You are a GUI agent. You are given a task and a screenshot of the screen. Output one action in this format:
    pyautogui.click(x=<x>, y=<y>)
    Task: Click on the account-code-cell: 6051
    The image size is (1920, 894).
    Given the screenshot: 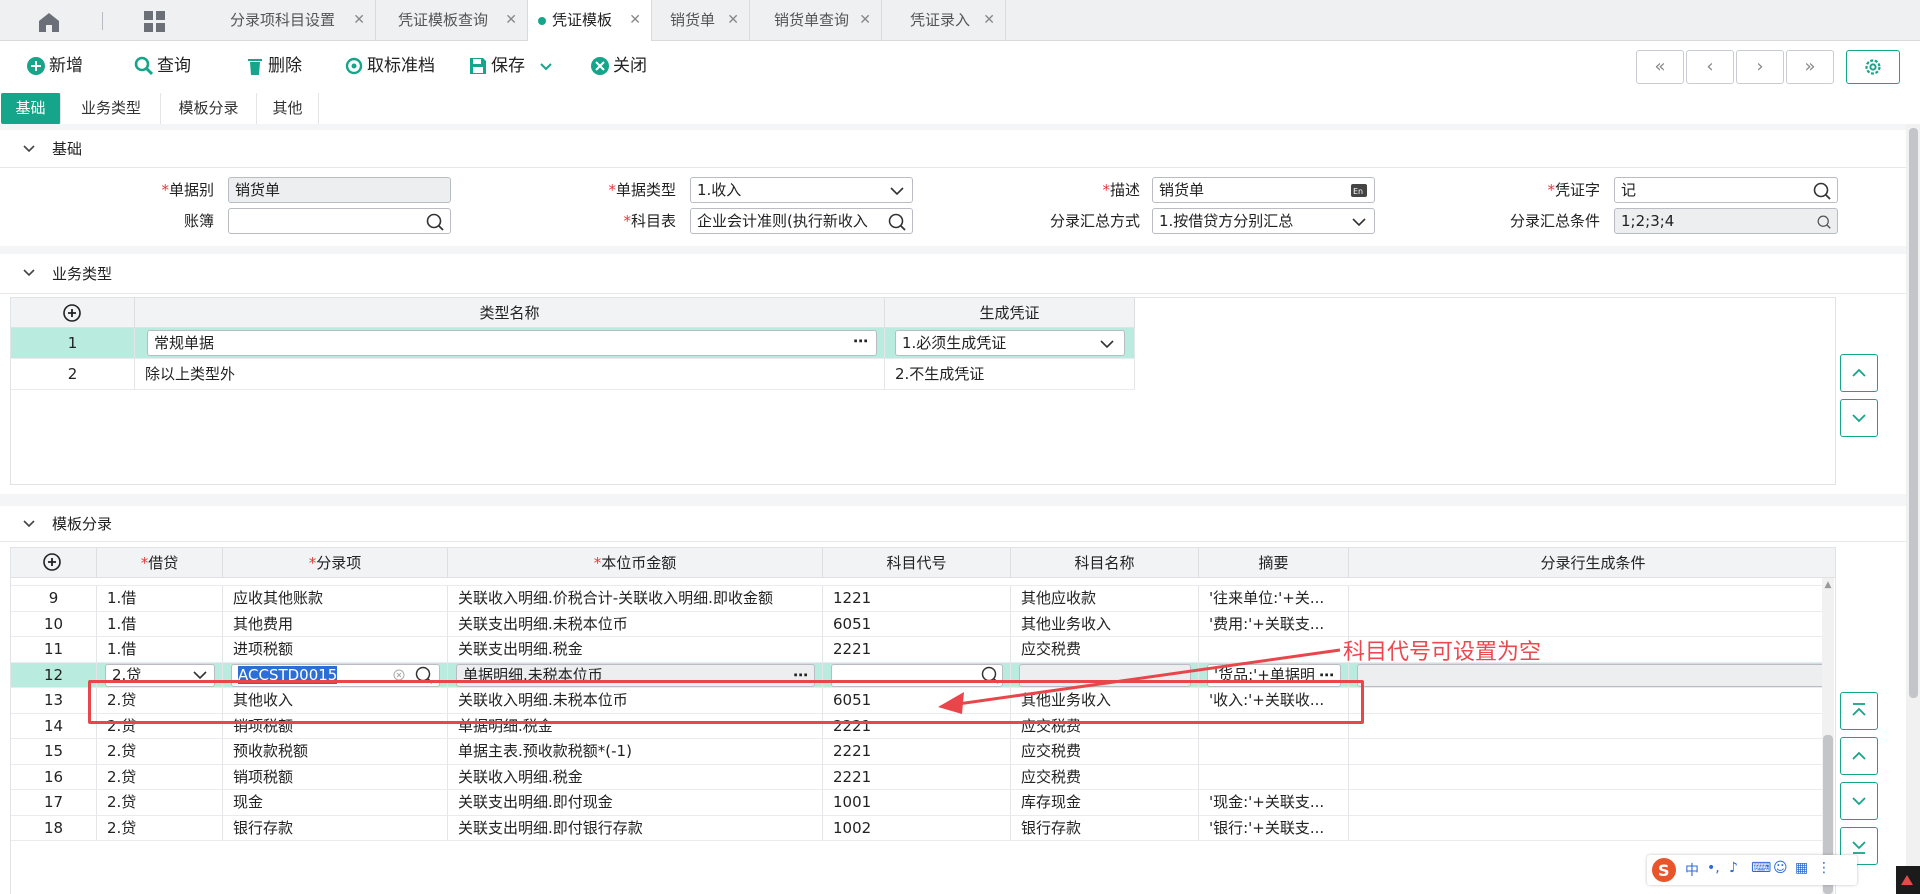 What is the action you would take?
    pyautogui.click(x=917, y=624)
    